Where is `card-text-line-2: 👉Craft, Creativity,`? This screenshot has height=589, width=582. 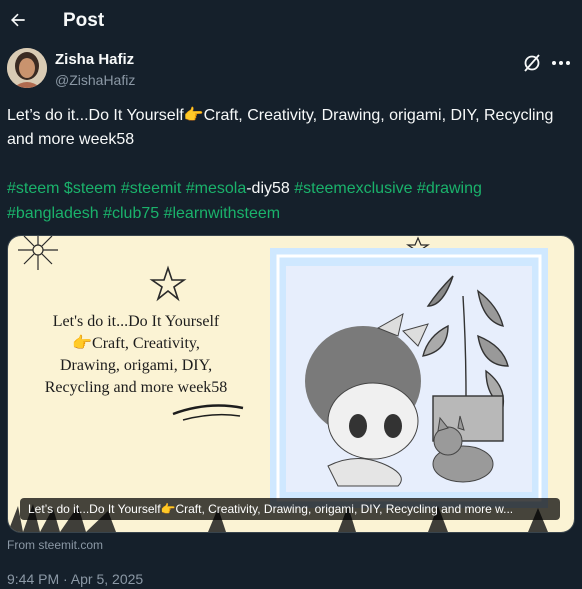 card-text-line-2: 👉Craft, Creativity, is located at coordinates (136, 343).